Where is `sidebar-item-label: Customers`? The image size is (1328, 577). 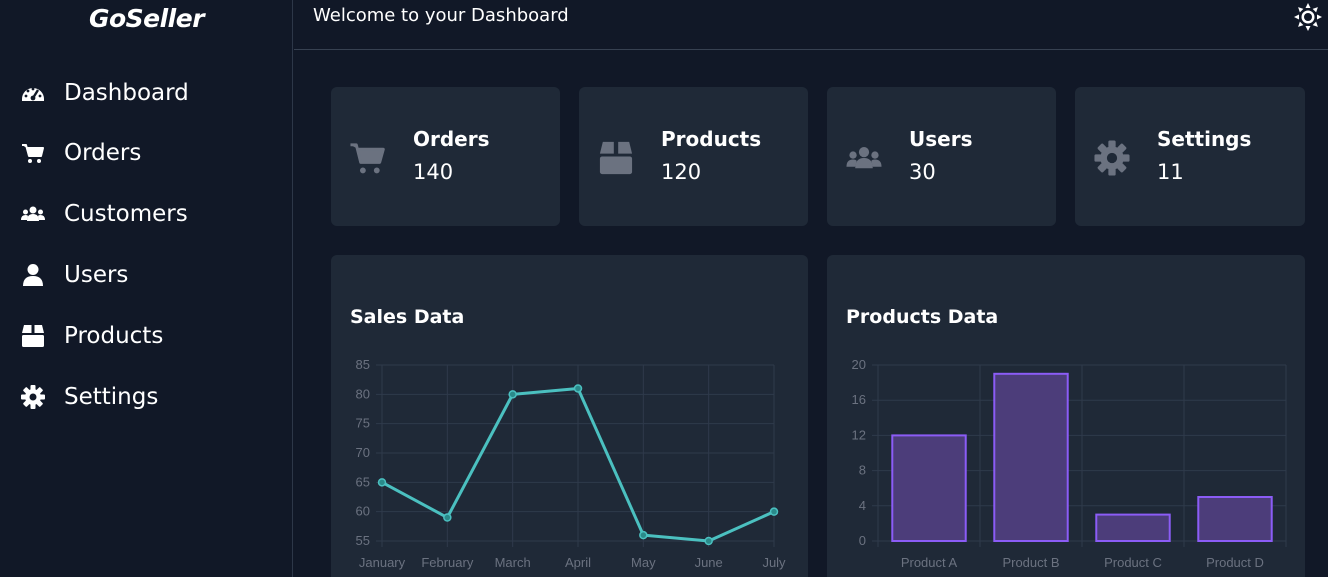
sidebar-item-label: Customers is located at coordinates (126, 214).